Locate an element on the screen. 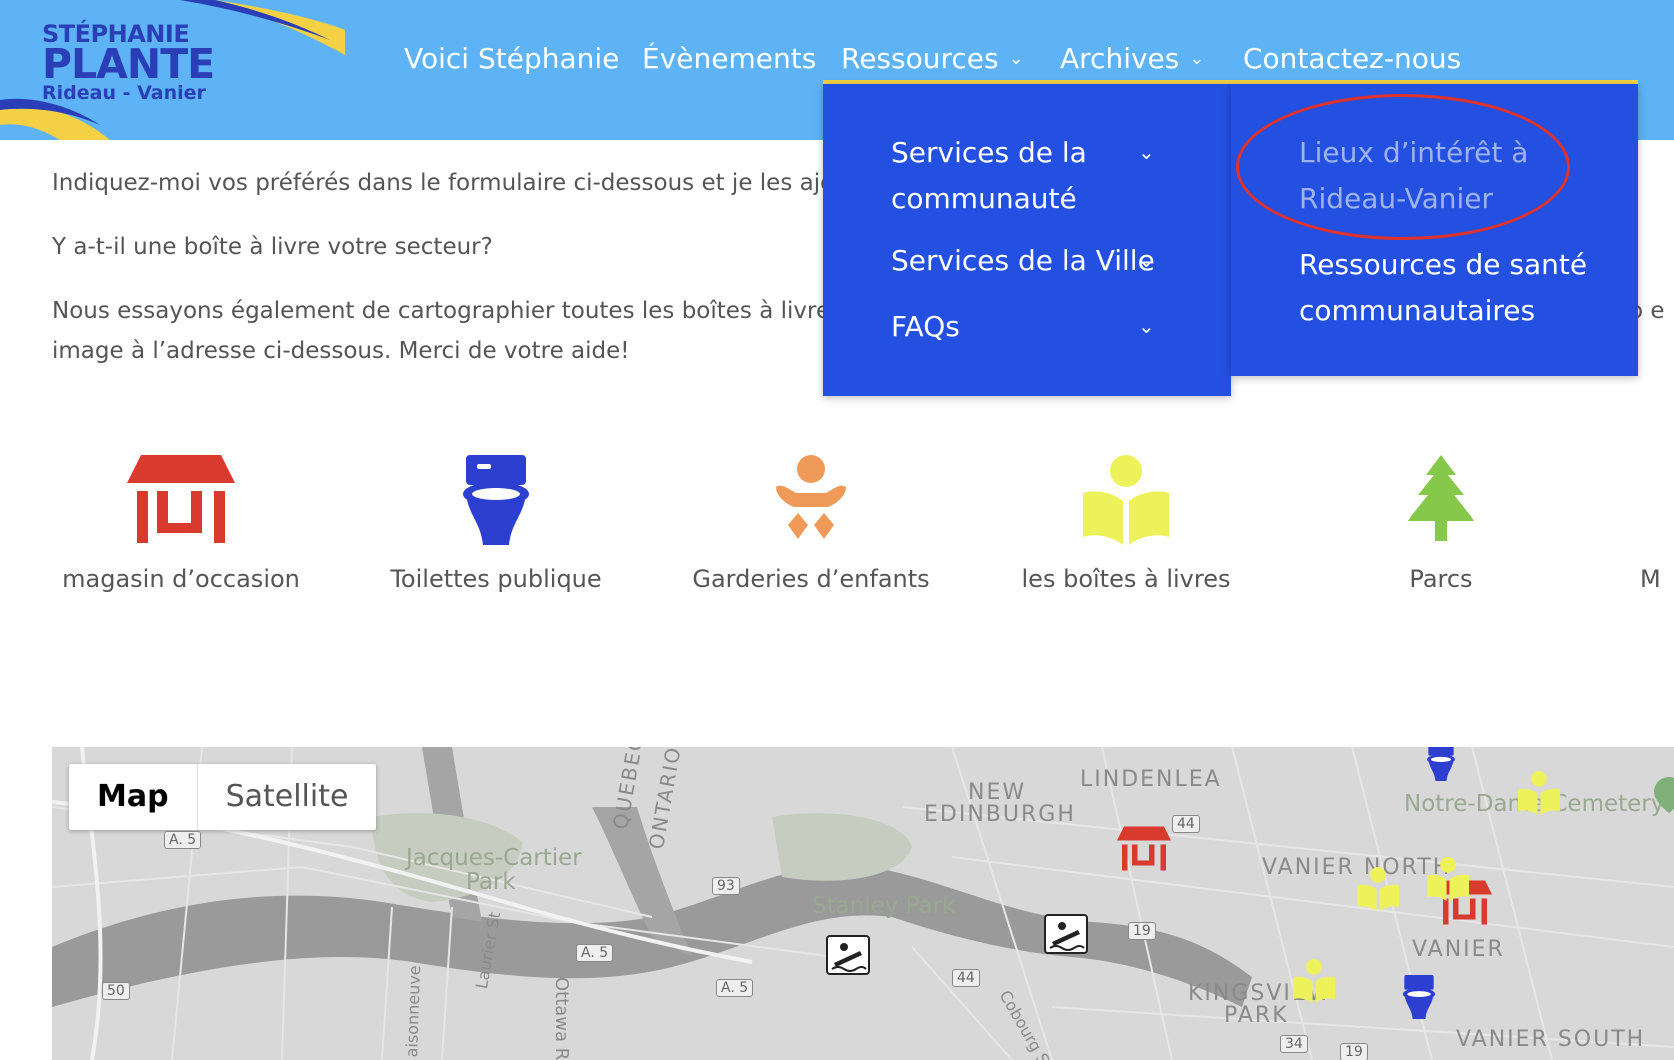 The width and height of the screenshot is (1674, 1060). nav-item-label: Contactez-nous is located at coordinates (1352, 58).